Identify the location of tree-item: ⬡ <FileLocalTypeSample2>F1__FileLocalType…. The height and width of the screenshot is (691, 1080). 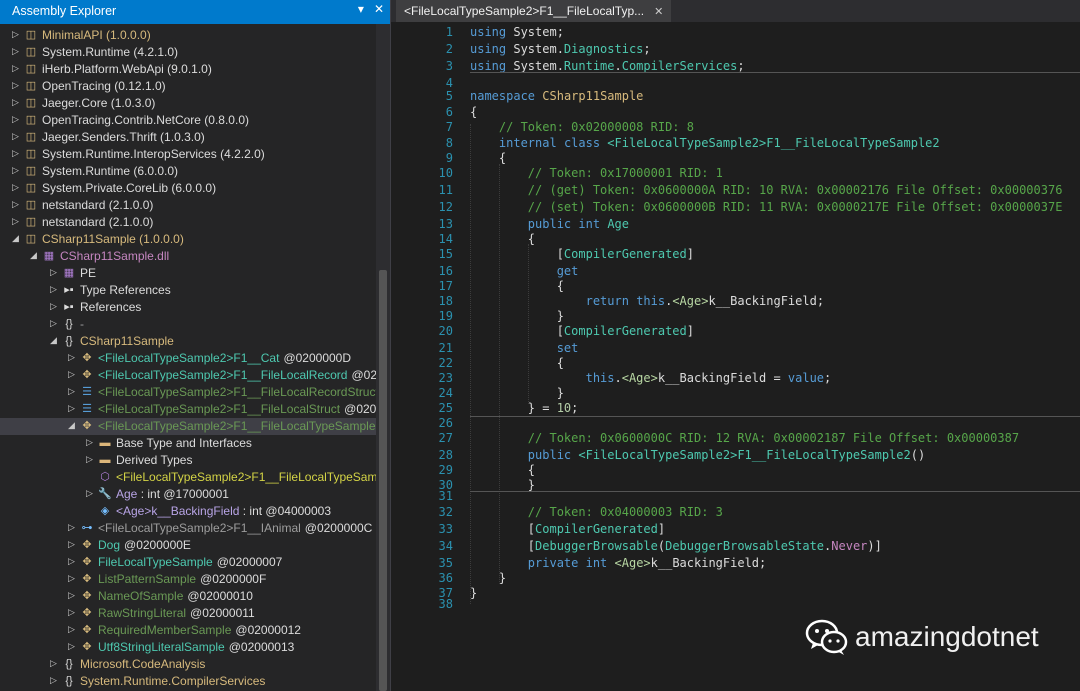
(188, 477).